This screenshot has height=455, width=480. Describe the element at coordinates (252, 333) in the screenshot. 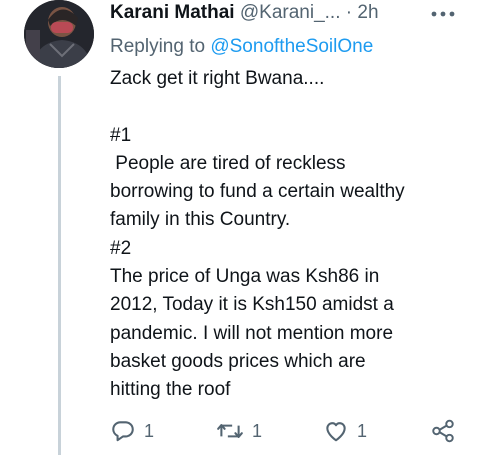

I see `tweet-text-line: pandemic. I will not mention more` at that location.